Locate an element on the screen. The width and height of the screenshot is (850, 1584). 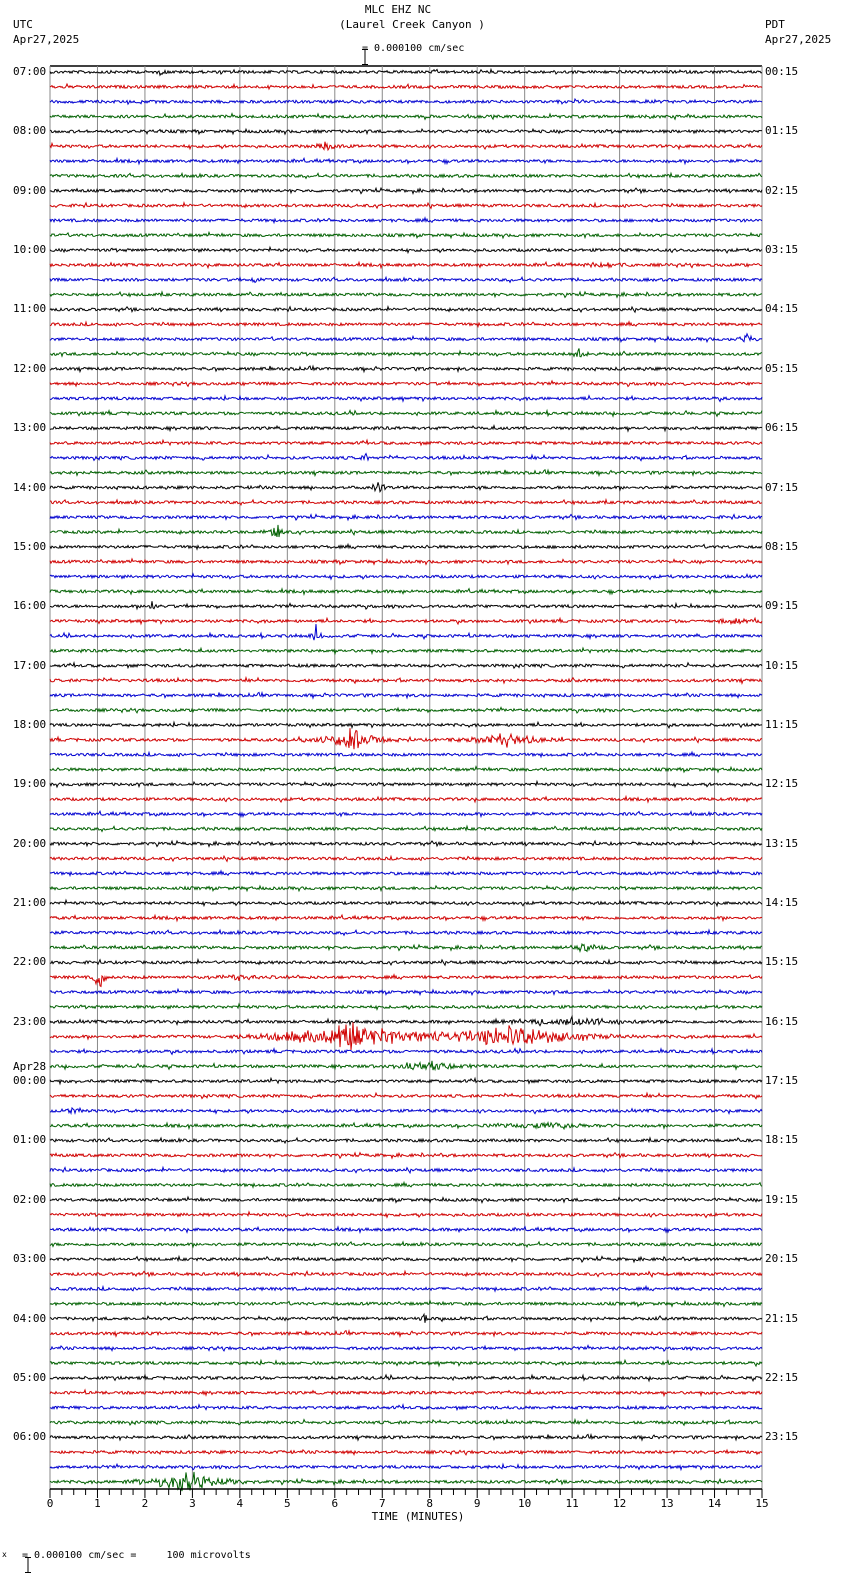
x-tick-label: 7 is located at coordinates (382, 1503).